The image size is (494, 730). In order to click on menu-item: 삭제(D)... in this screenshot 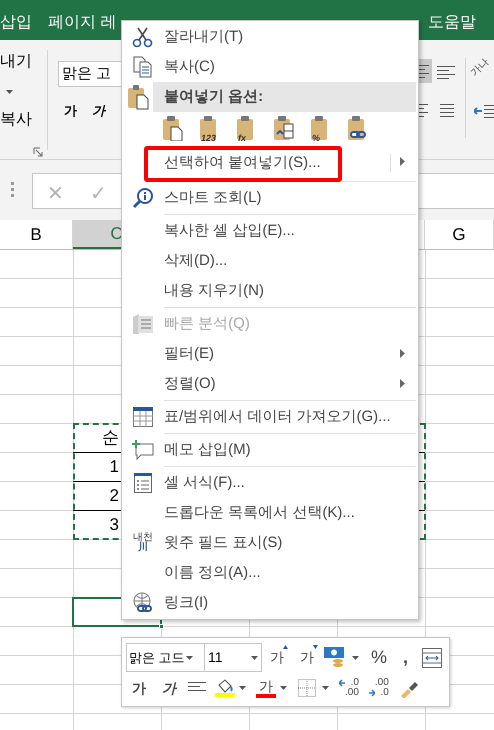, I will do `click(270, 261)`.